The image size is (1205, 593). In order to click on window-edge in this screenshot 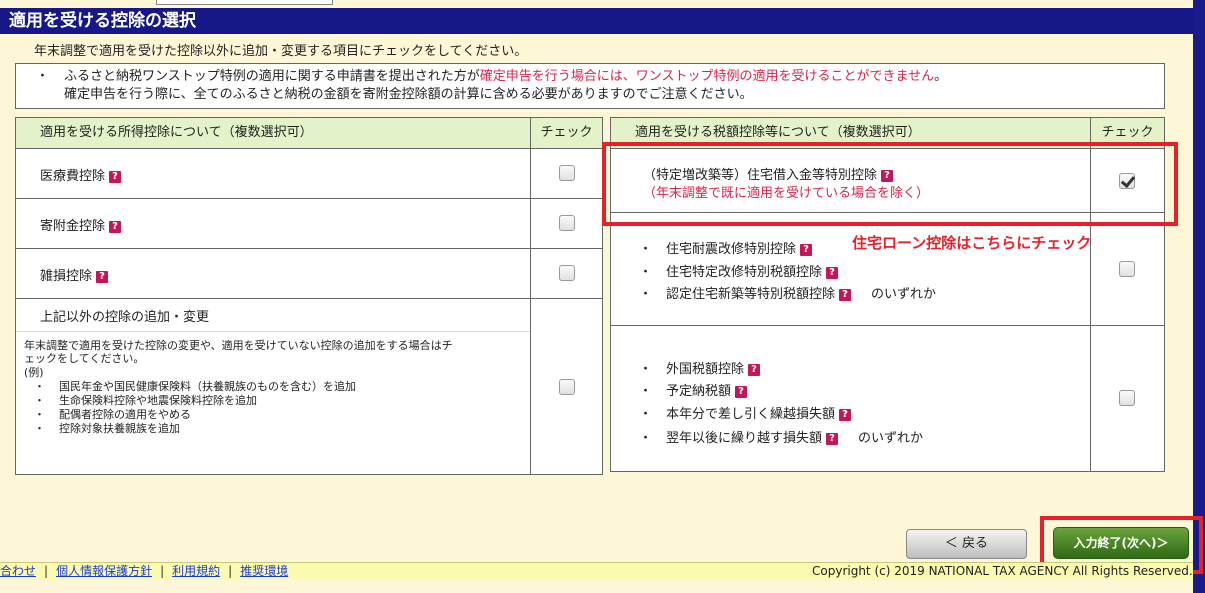, I will do `click(1199, 296)`.